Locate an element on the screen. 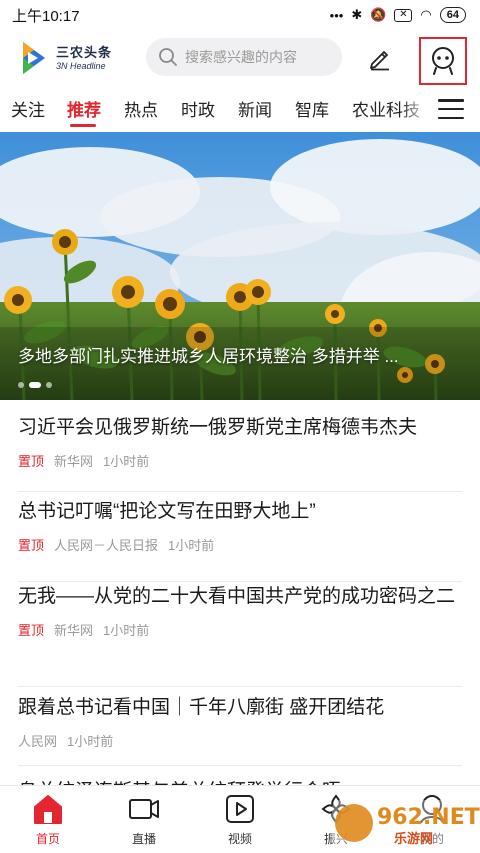 This screenshot has width=480, height=853. news-title: 习近平会见俄罗斯统一俄罗斯党主席梅德韦杰夫 is located at coordinates (218, 427).